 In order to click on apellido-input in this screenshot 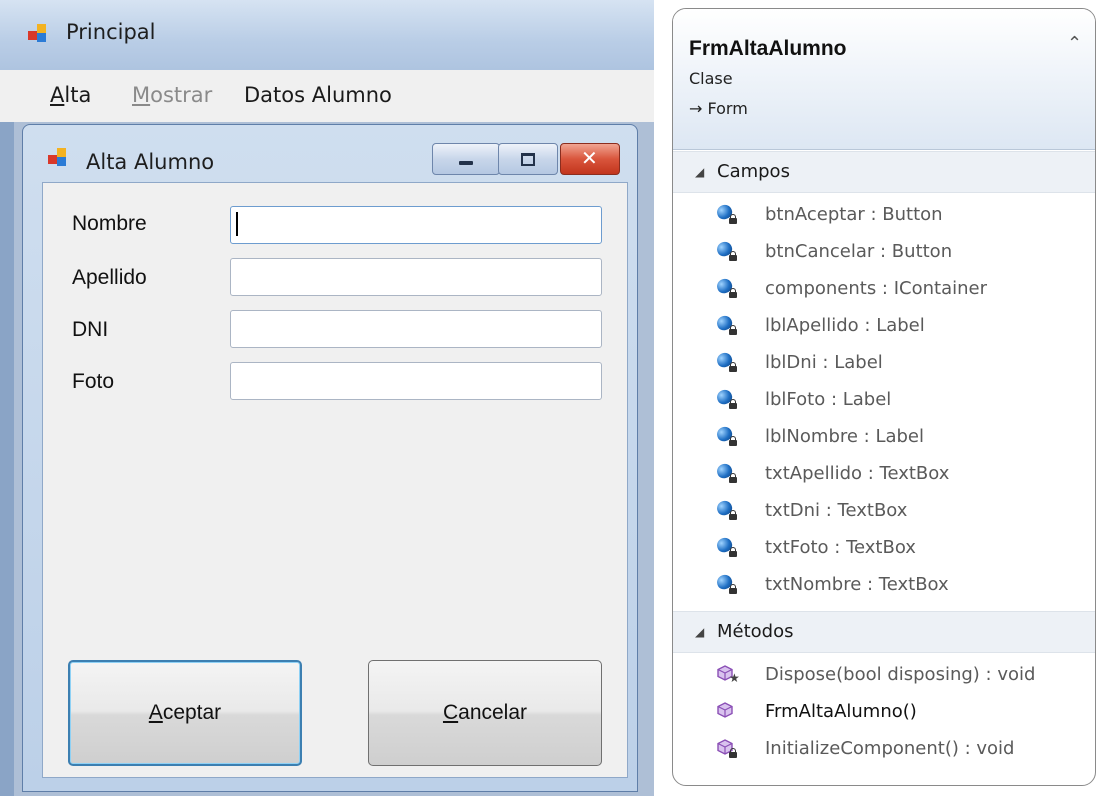, I will do `click(416, 277)`.